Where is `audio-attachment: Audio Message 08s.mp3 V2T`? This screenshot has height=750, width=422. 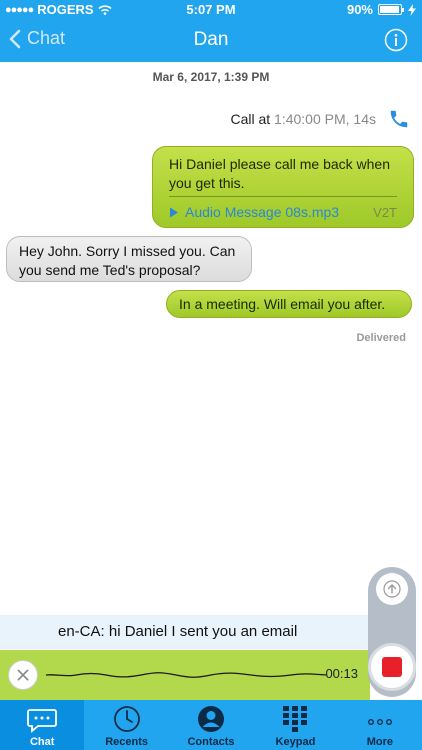 audio-attachment: Audio Message 08s.mp3 V2T is located at coordinates (283, 212).